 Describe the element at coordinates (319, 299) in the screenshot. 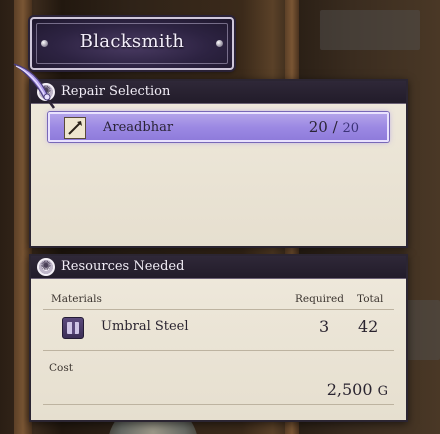

I see `required-column-header: Required` at that location.